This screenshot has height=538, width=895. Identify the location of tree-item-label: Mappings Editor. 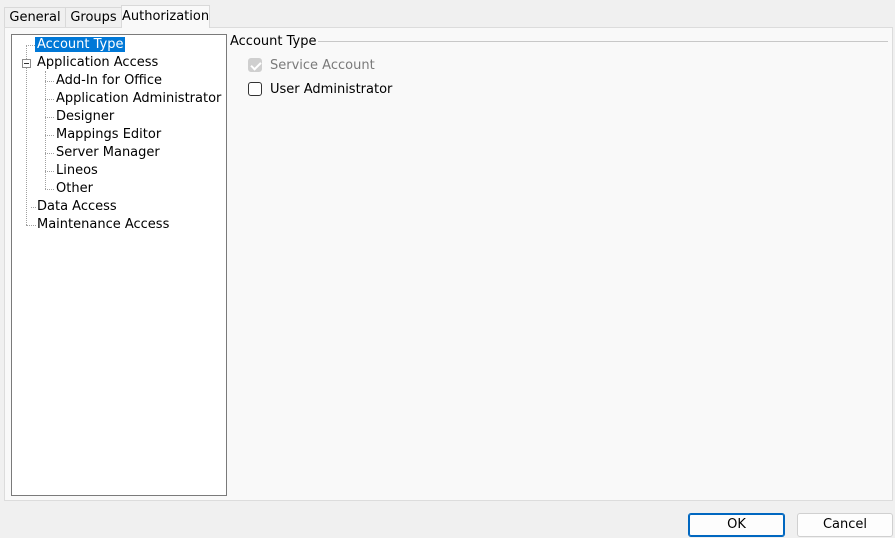
(109, 134).